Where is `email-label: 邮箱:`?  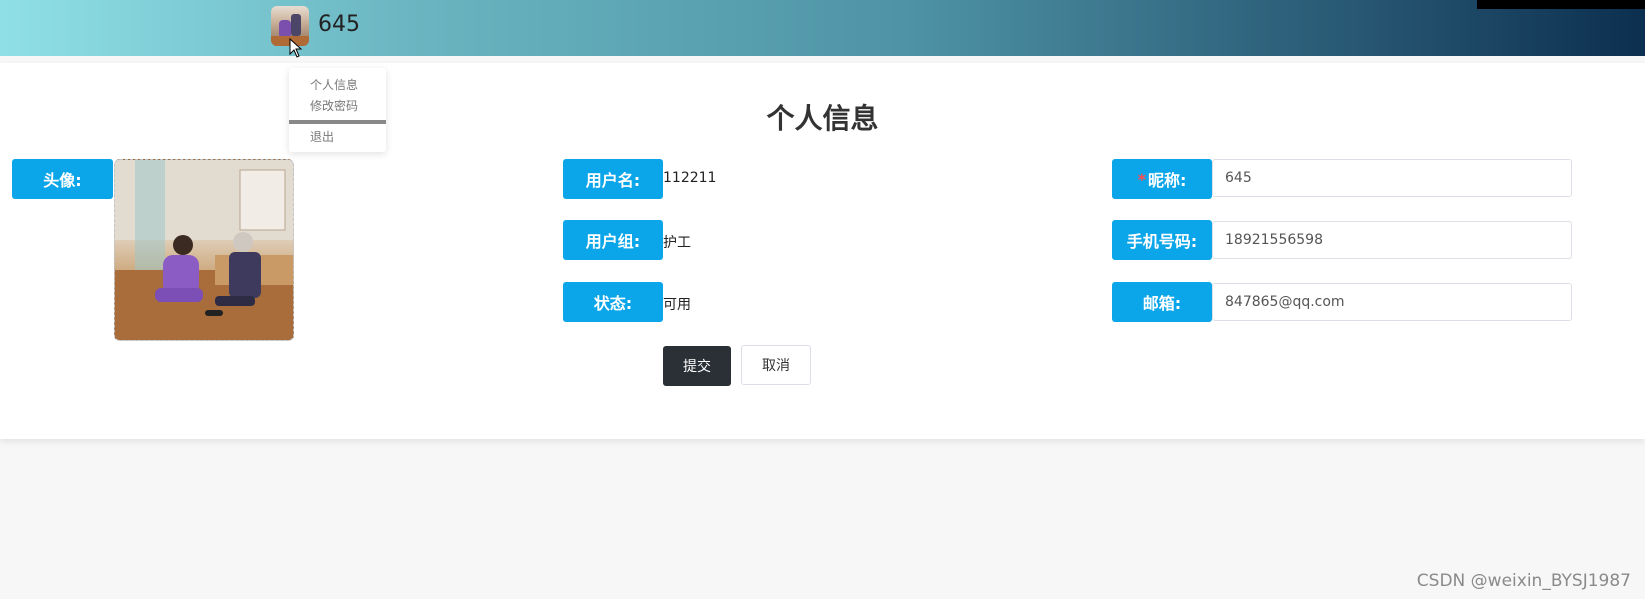 email-label: 邮箱: is located at coordinates (1162, 302).